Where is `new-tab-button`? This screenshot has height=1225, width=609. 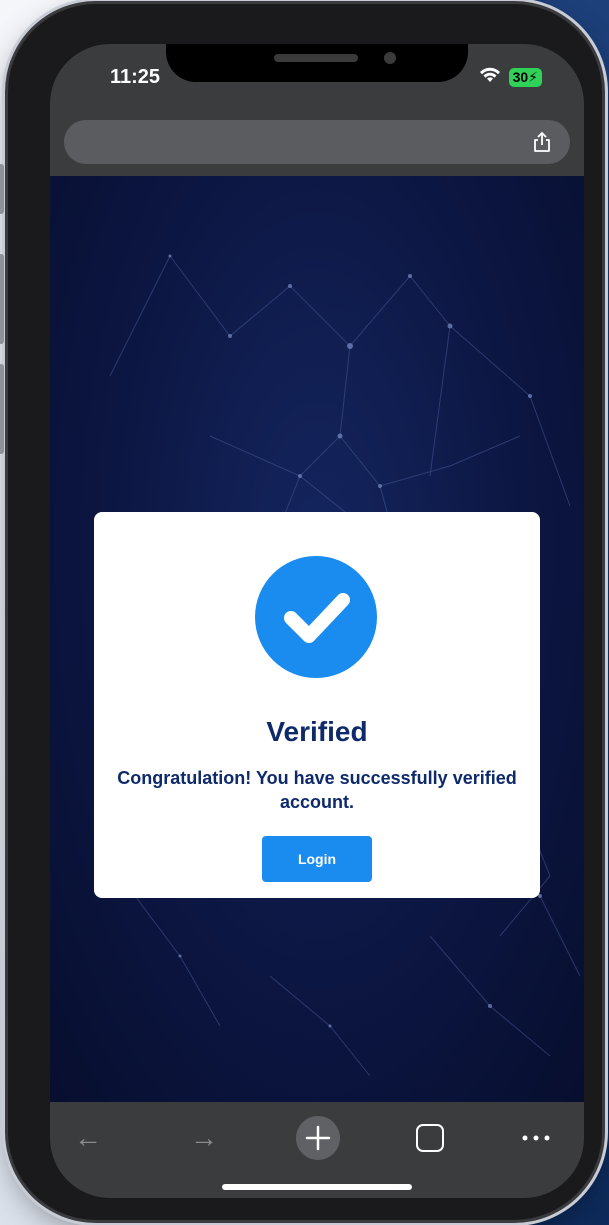 new-tab-button is located at coordinates (318, 1138).